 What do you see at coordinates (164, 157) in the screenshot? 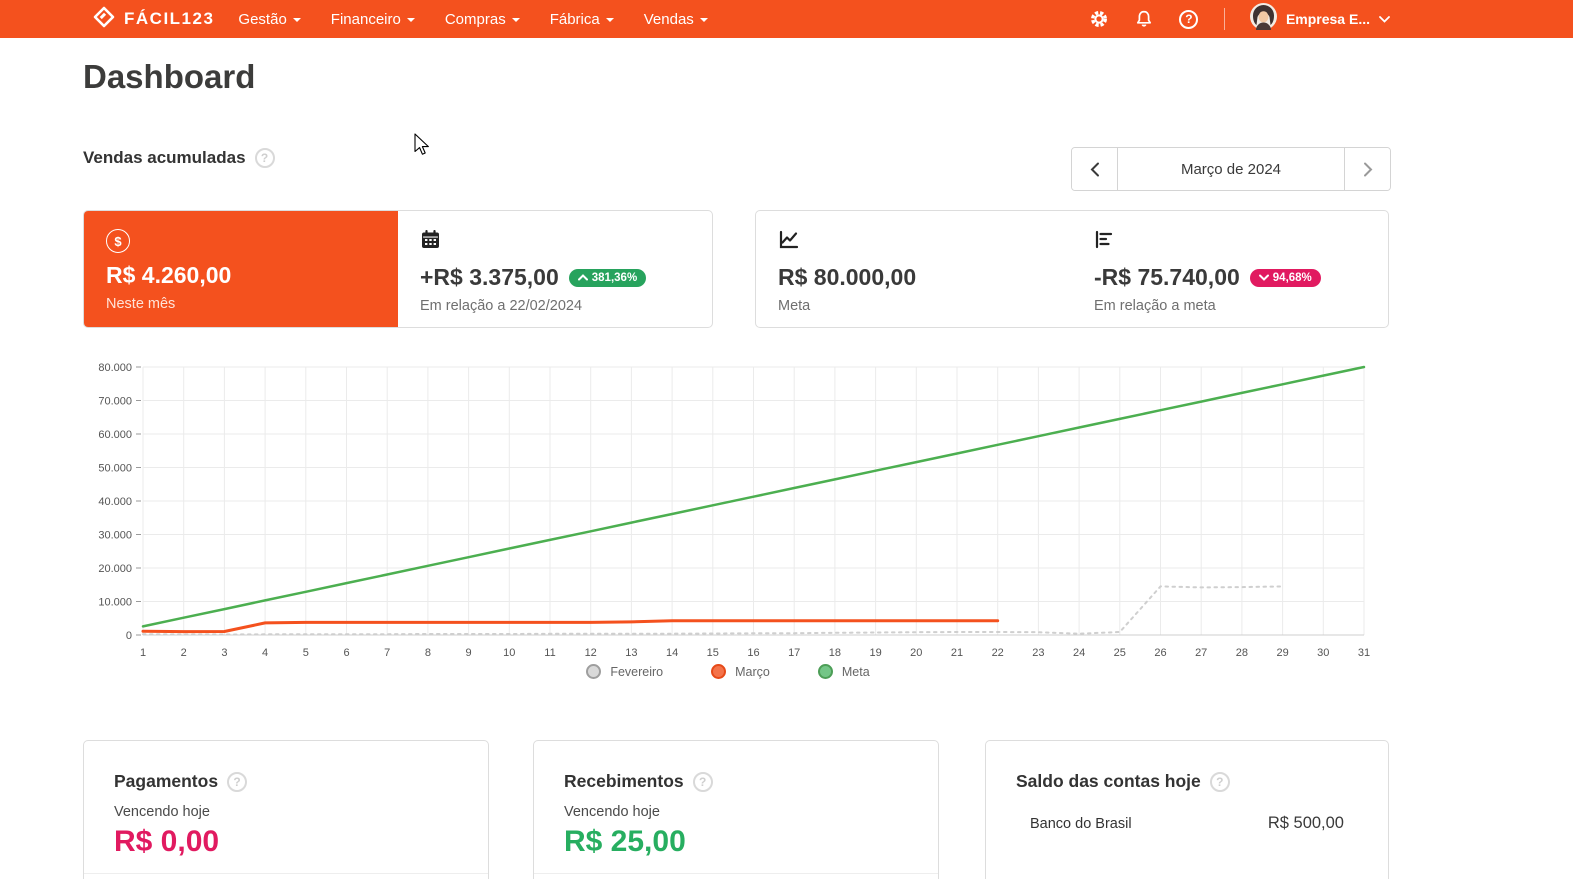
I see `sales-section-title: Vendas acumuladas` at bounding box center [164, 157].